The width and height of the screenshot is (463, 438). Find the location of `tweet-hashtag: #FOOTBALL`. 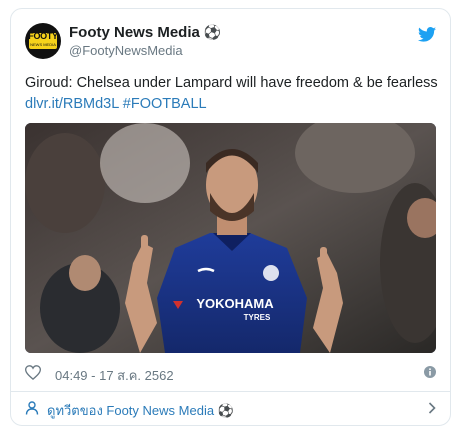

tweet-hashtag: #FOOTBALL is located at coordinates (165, 104).